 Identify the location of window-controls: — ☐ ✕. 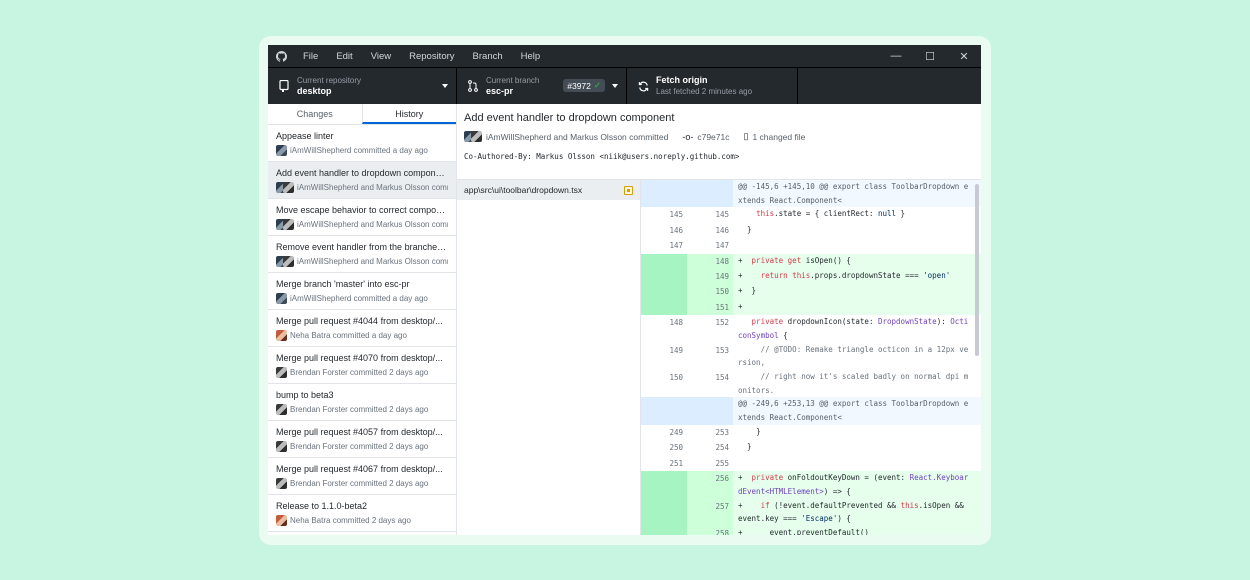
(930, 56).